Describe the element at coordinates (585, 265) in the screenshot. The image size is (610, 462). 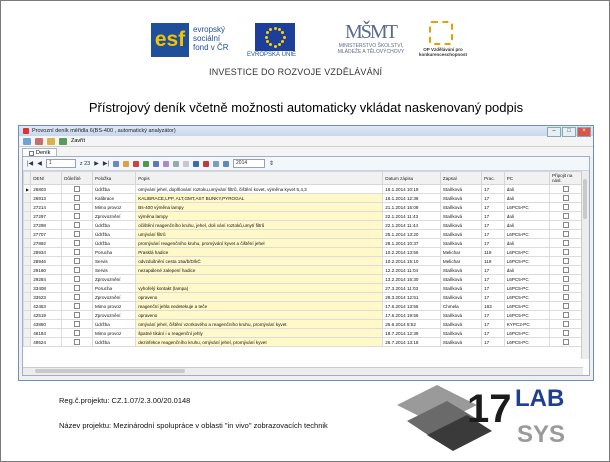
I see `vertical-scrollbar` at that location.